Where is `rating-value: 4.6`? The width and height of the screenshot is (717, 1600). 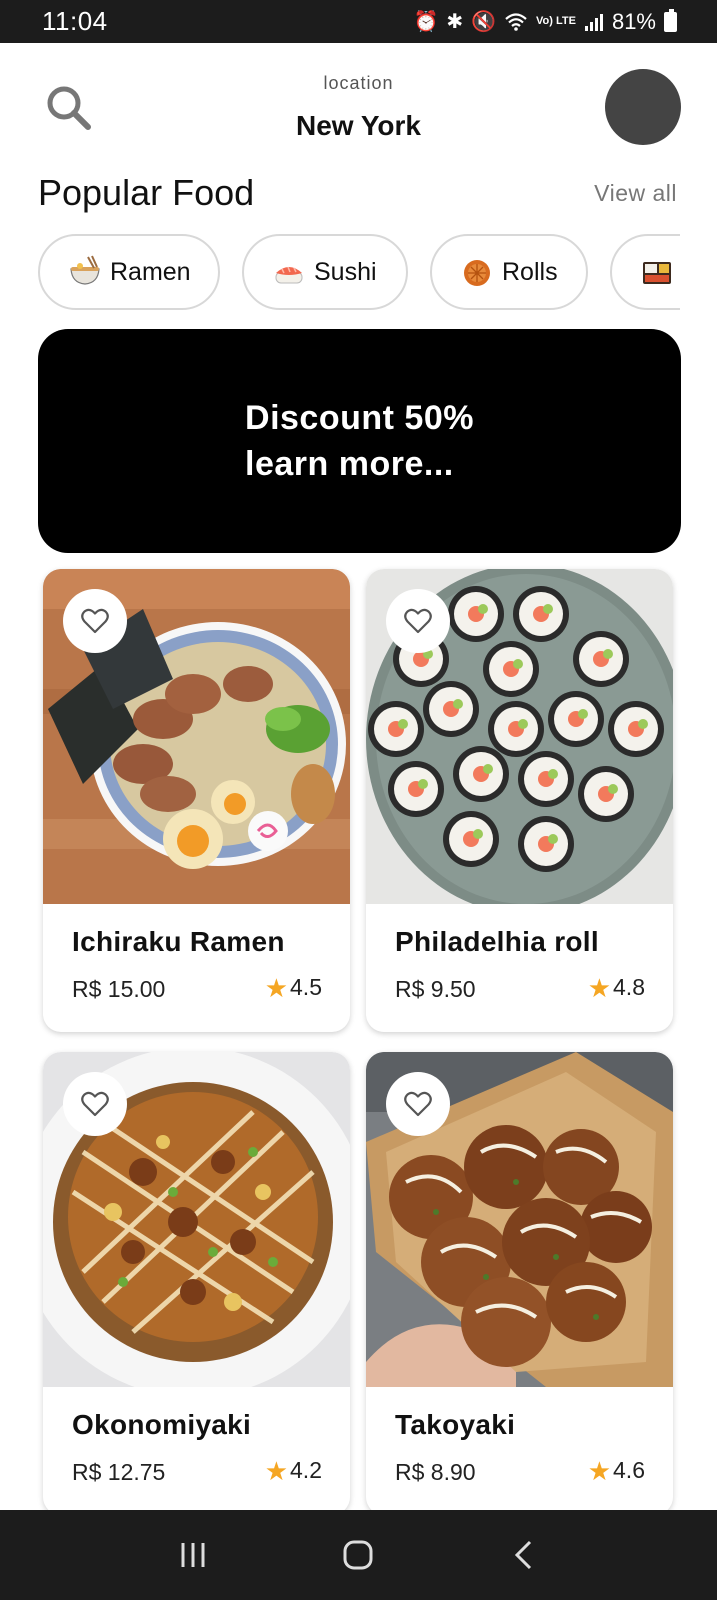 rating-value: 4.6 is located at coordinates (629, 1470).